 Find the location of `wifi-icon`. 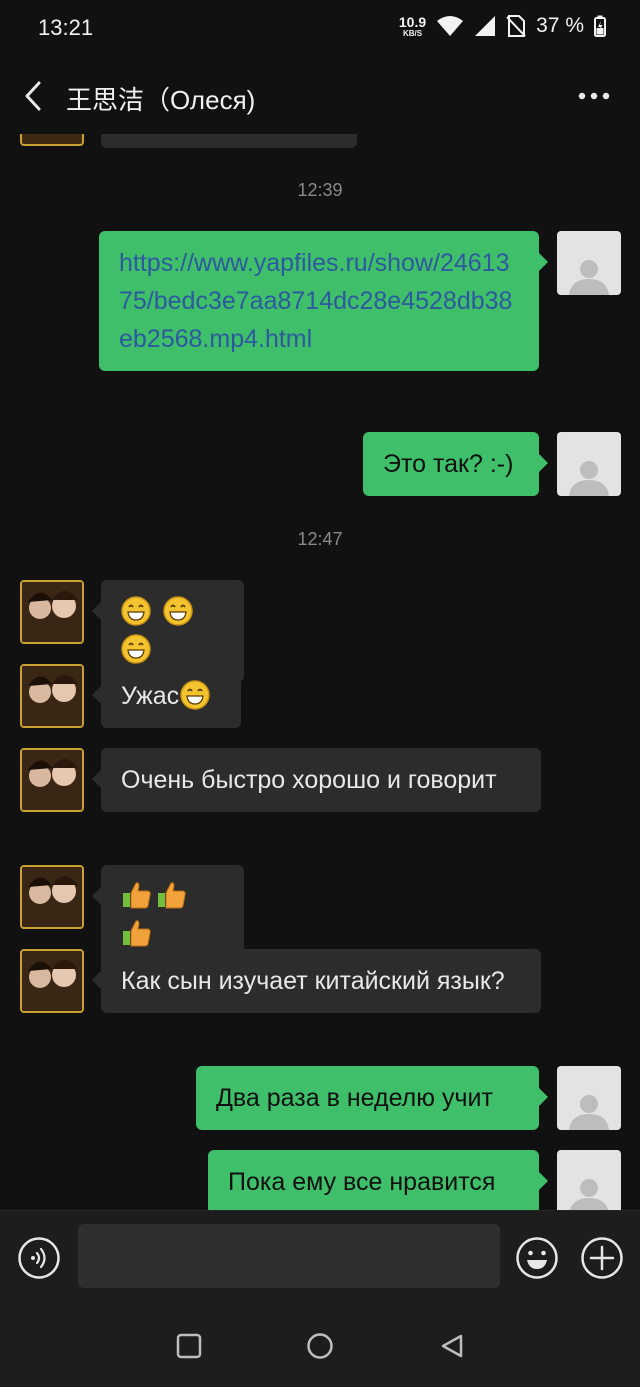

wifi-icon is located at coordinates (450, 26).